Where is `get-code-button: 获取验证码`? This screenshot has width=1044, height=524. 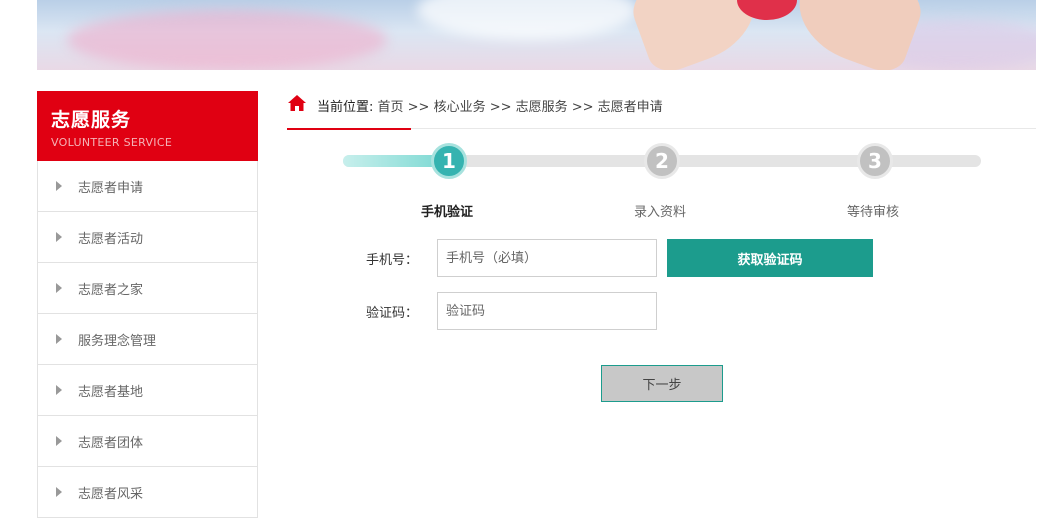 get-code-button: 获取验证码 is located at coordinates (770, 258).